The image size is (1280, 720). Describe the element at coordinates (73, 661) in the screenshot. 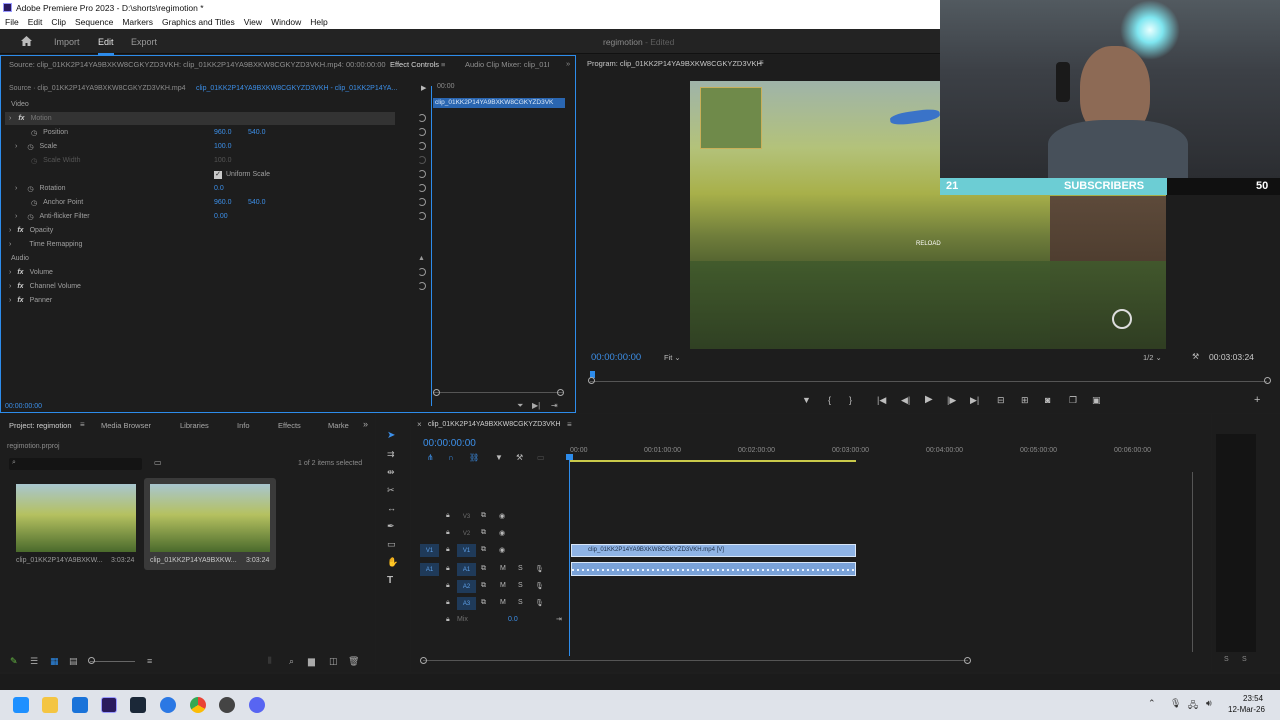

I see `freeform-view-icon: ▤` at that location.